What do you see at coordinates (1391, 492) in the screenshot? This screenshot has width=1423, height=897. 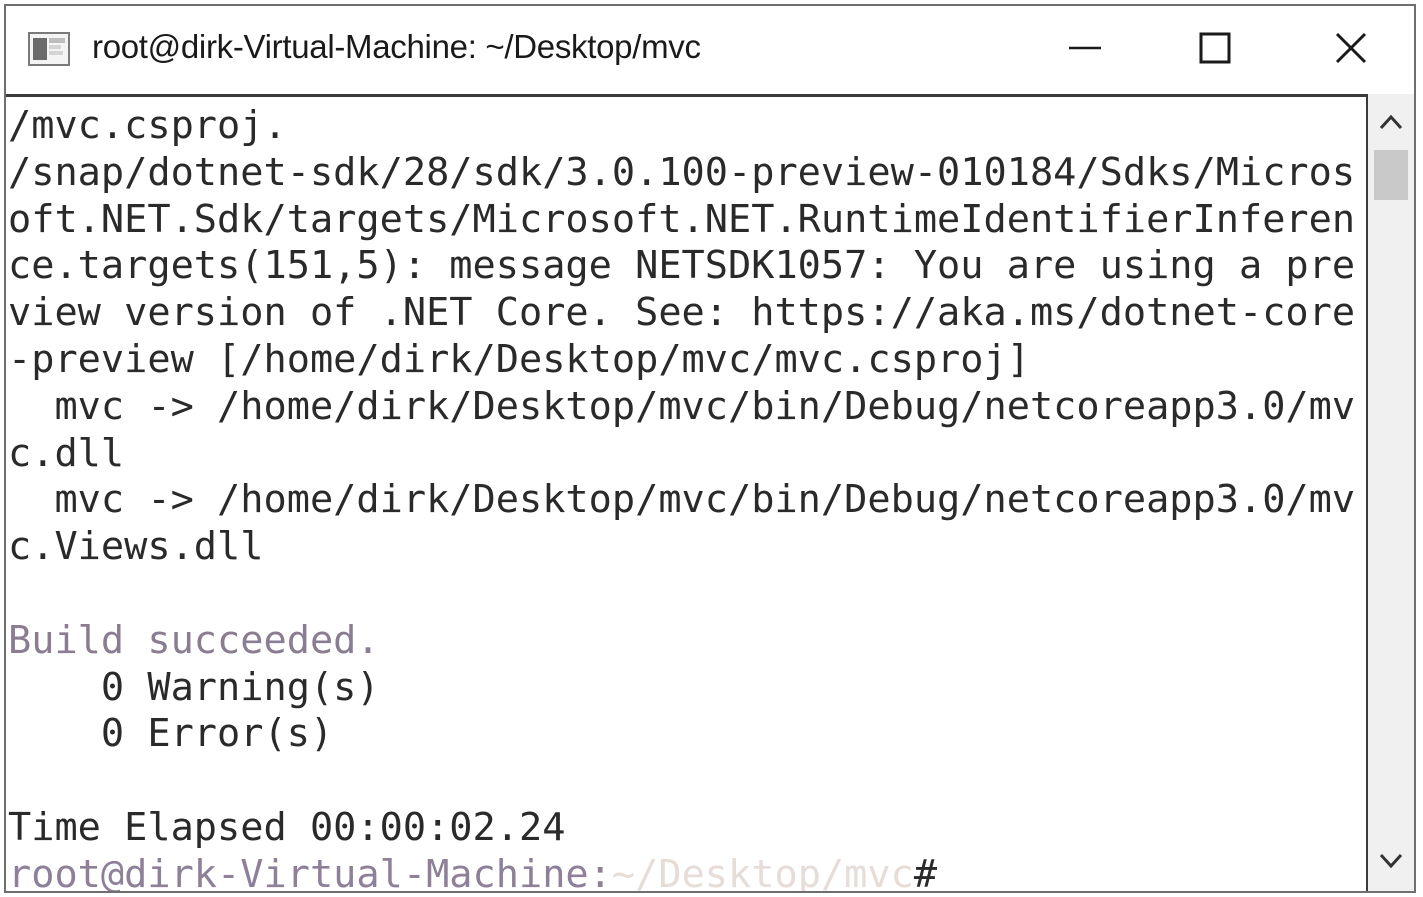 I see `vertical-scrollbar` at bounding box center [1391, 492].